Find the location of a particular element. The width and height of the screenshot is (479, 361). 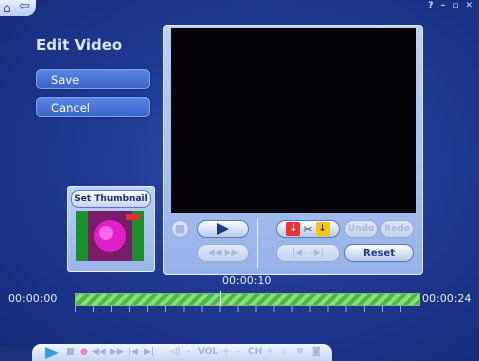

divider is located at coordinates (257, 243).